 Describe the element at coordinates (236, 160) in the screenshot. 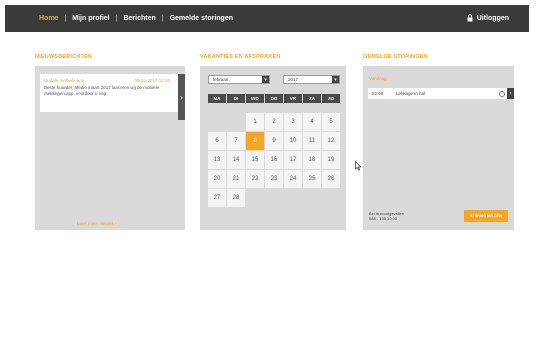

I see `calendar-day: 14` at that location.